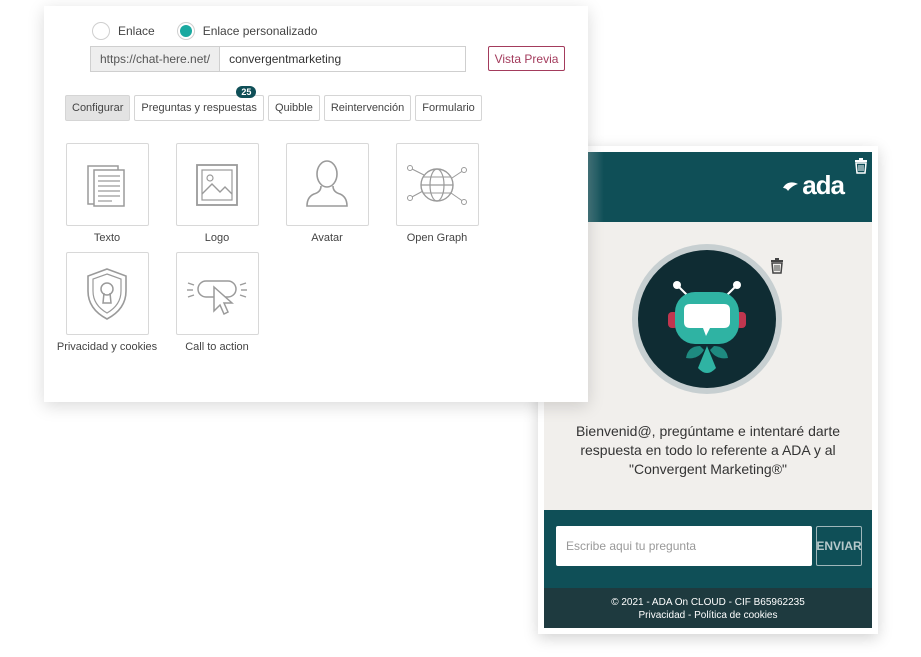 Image resolution: width=921 pixels, height=657 pixels. I want to click on question-input: Escribe aqui tu pregunta, so click(684, 546).